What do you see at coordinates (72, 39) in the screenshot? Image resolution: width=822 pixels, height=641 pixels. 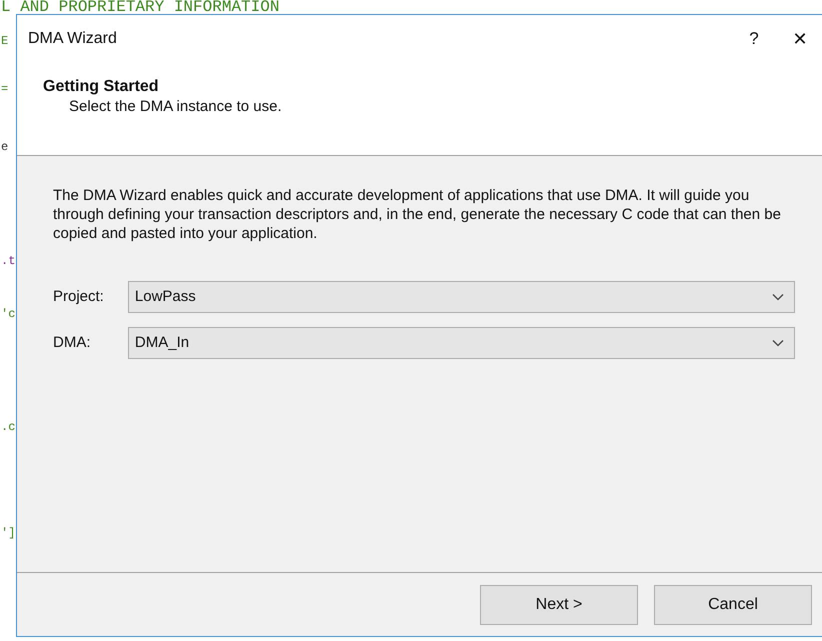 I see `window-title: DMA Wizard` at bounding box center [72, 39].